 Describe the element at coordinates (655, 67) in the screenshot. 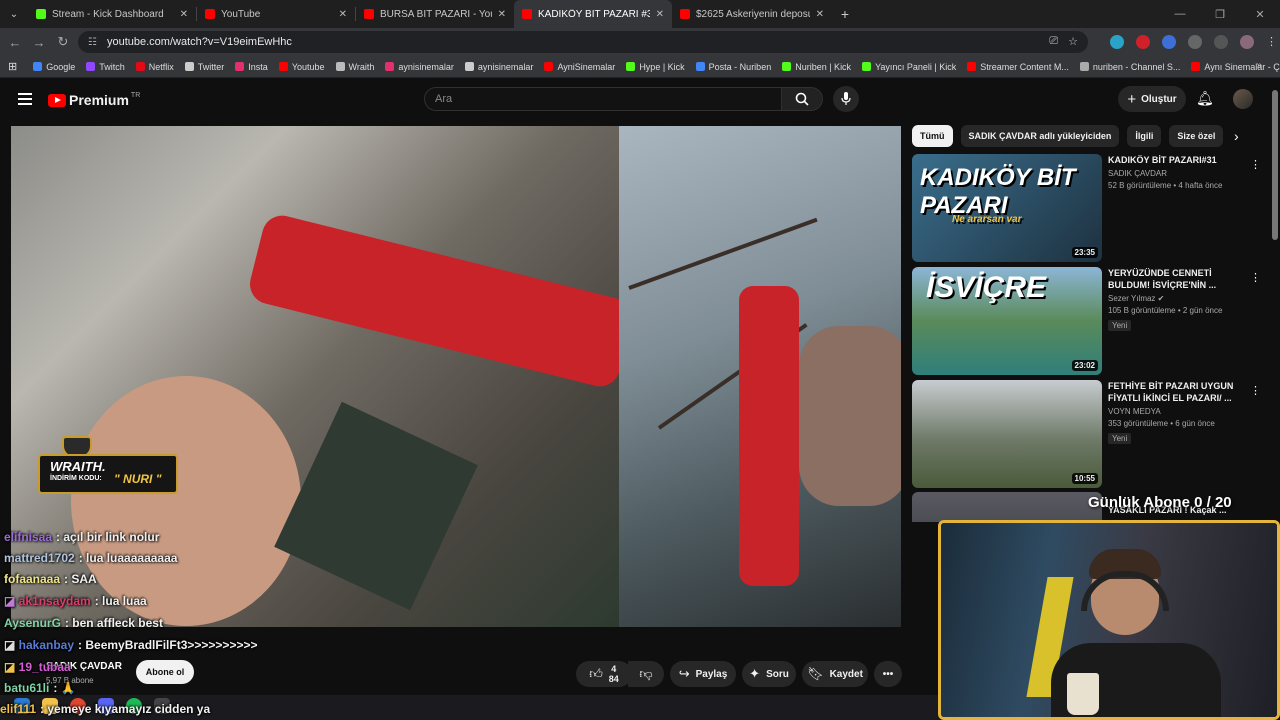

I see `bookmark-item: Hype | Kick` at that location.